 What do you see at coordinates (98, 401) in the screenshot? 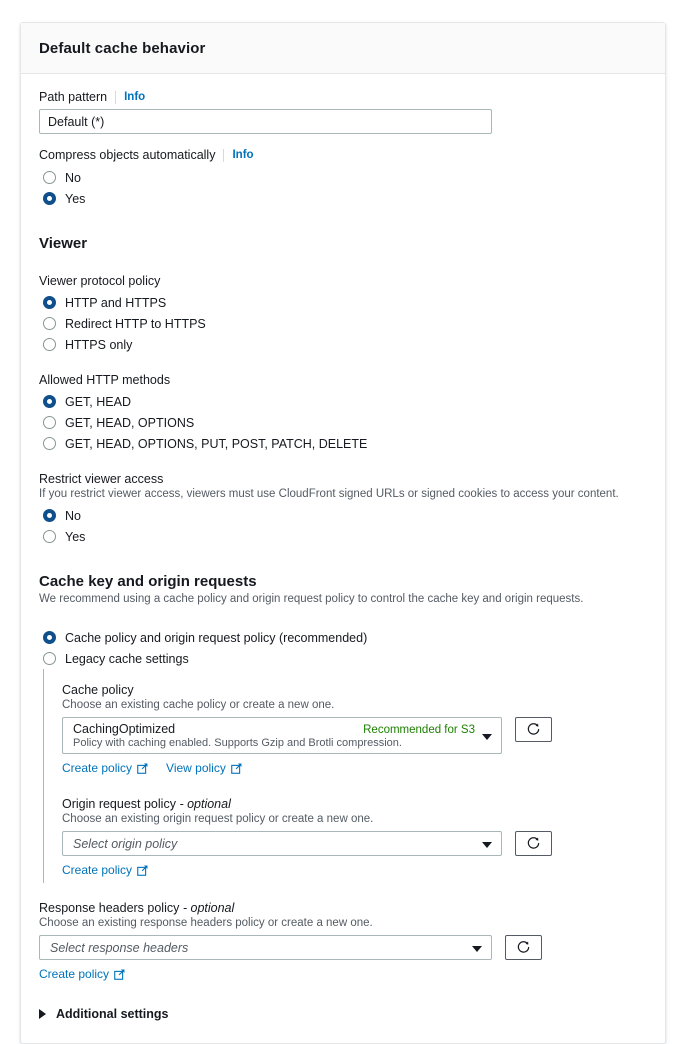
I see `radio-label: GET, HEAD` at bounding box center [98, 401].